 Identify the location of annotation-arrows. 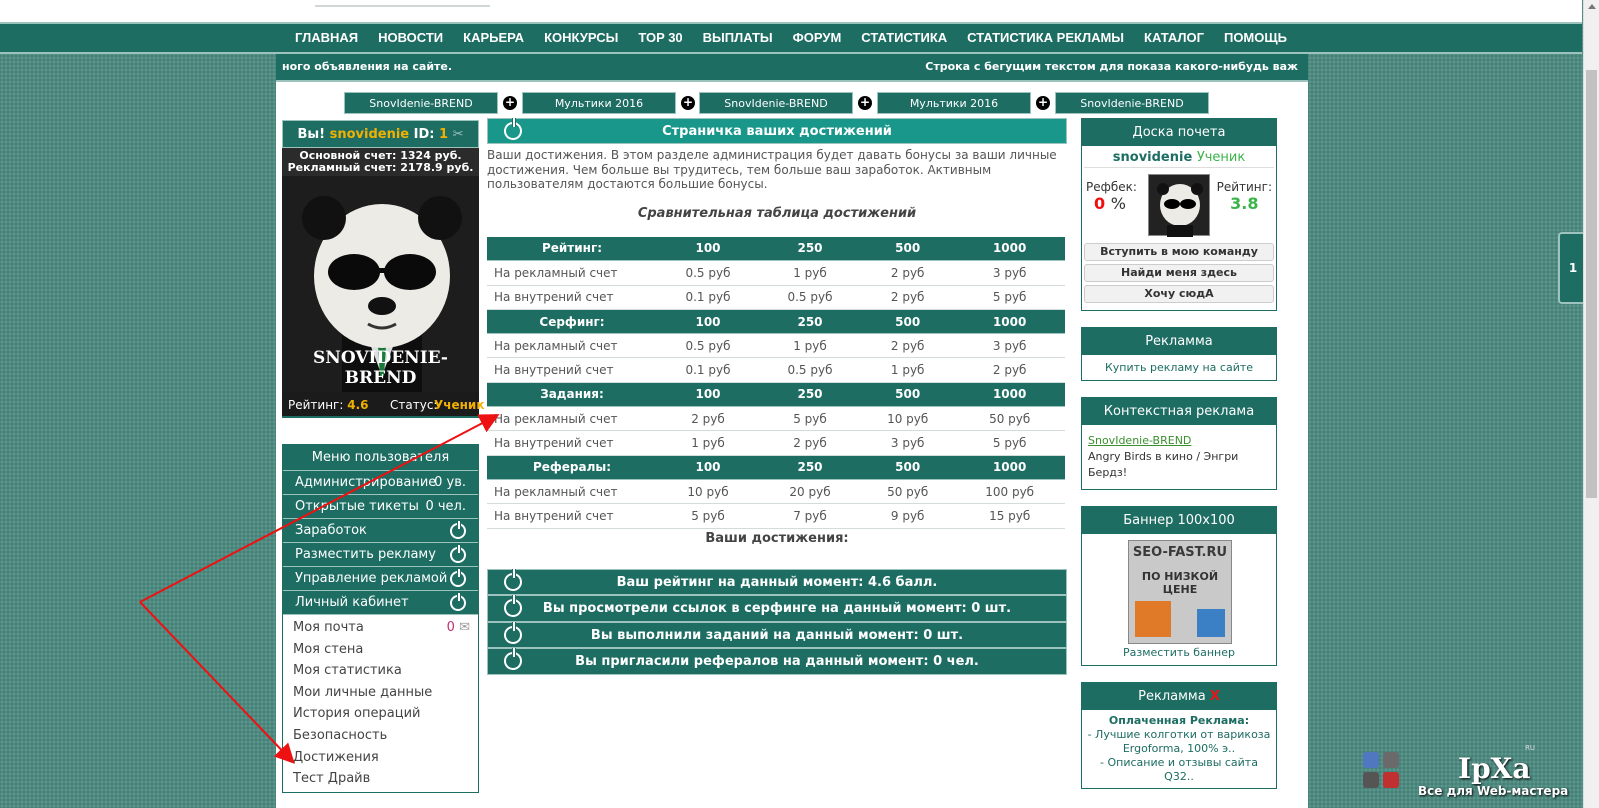
(319, 589).